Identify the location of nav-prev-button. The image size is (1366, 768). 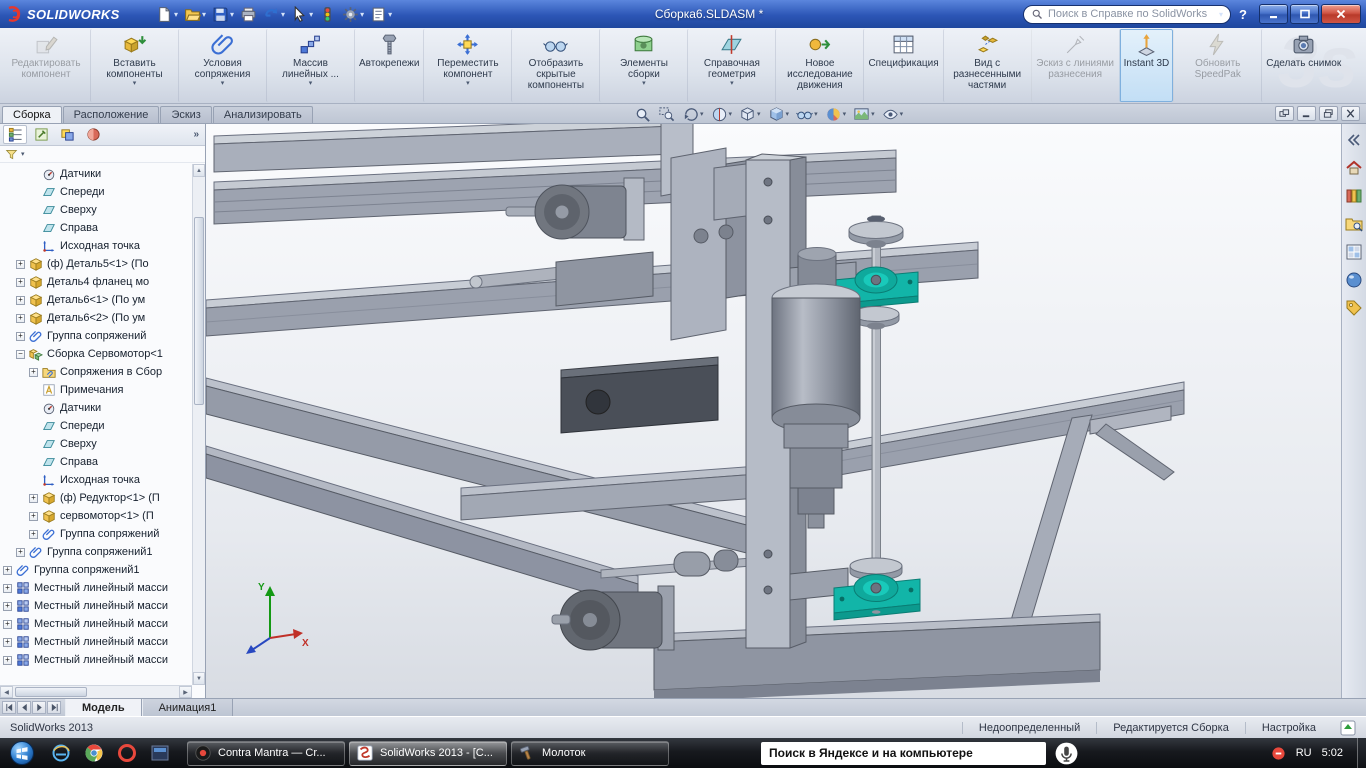
(24, 707).